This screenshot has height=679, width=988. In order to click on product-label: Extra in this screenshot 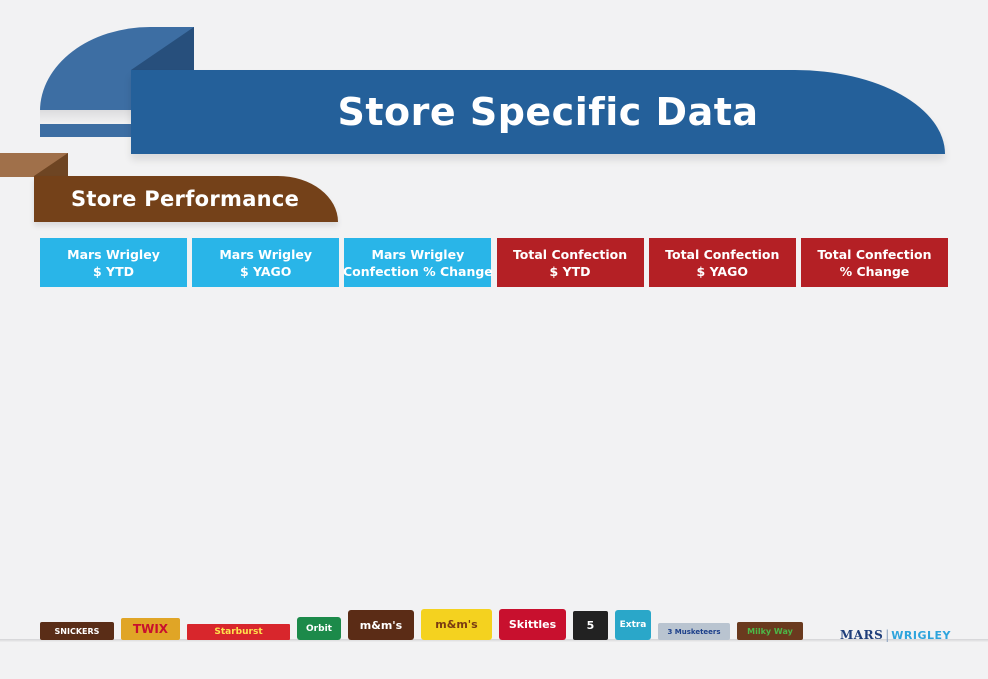, I will do `click(633, 625)`.